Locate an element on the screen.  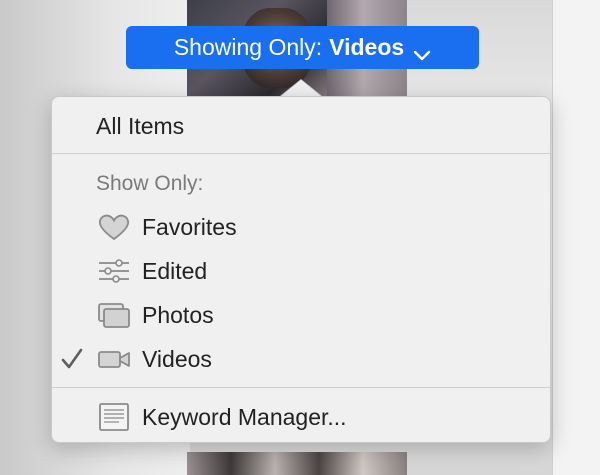
menu-item-videos: Videos is located at coordinates (301, 359).